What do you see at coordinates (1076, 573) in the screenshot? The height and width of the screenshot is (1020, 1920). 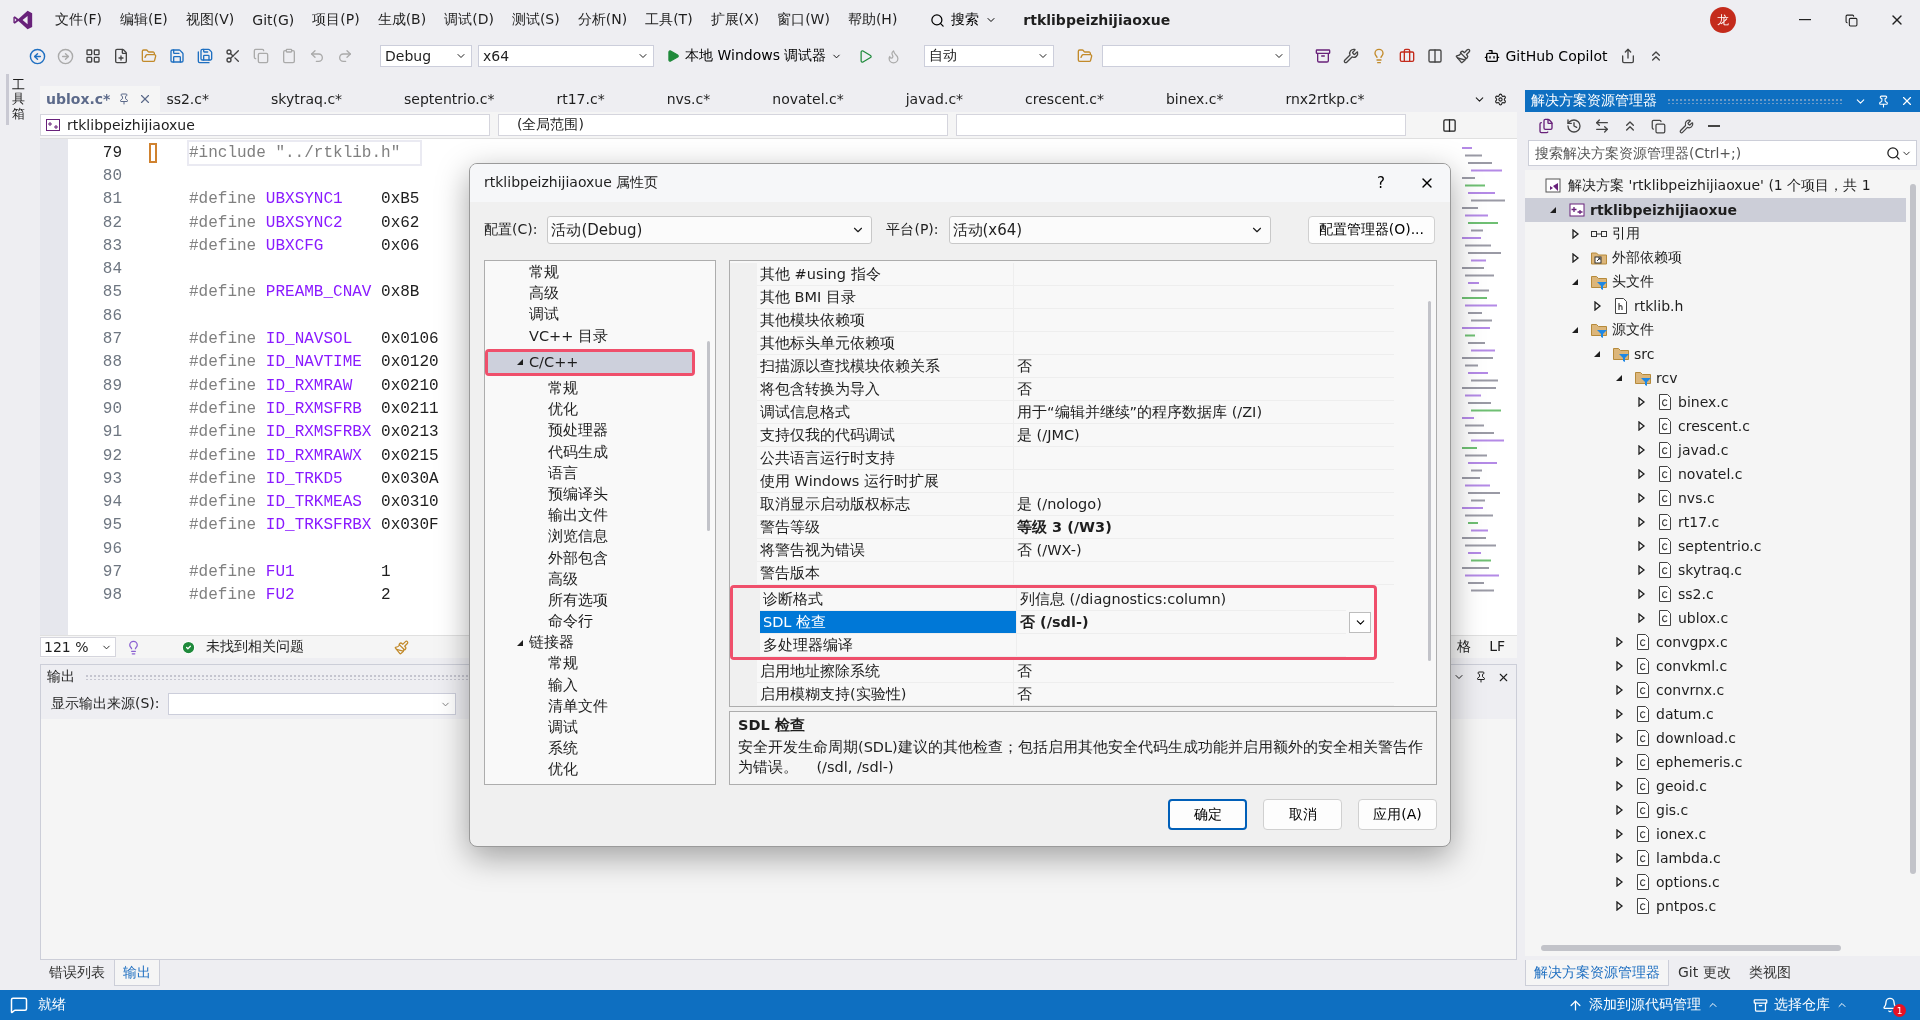 I see `property-row: 警告版本` at bounding box center [1076, 573].